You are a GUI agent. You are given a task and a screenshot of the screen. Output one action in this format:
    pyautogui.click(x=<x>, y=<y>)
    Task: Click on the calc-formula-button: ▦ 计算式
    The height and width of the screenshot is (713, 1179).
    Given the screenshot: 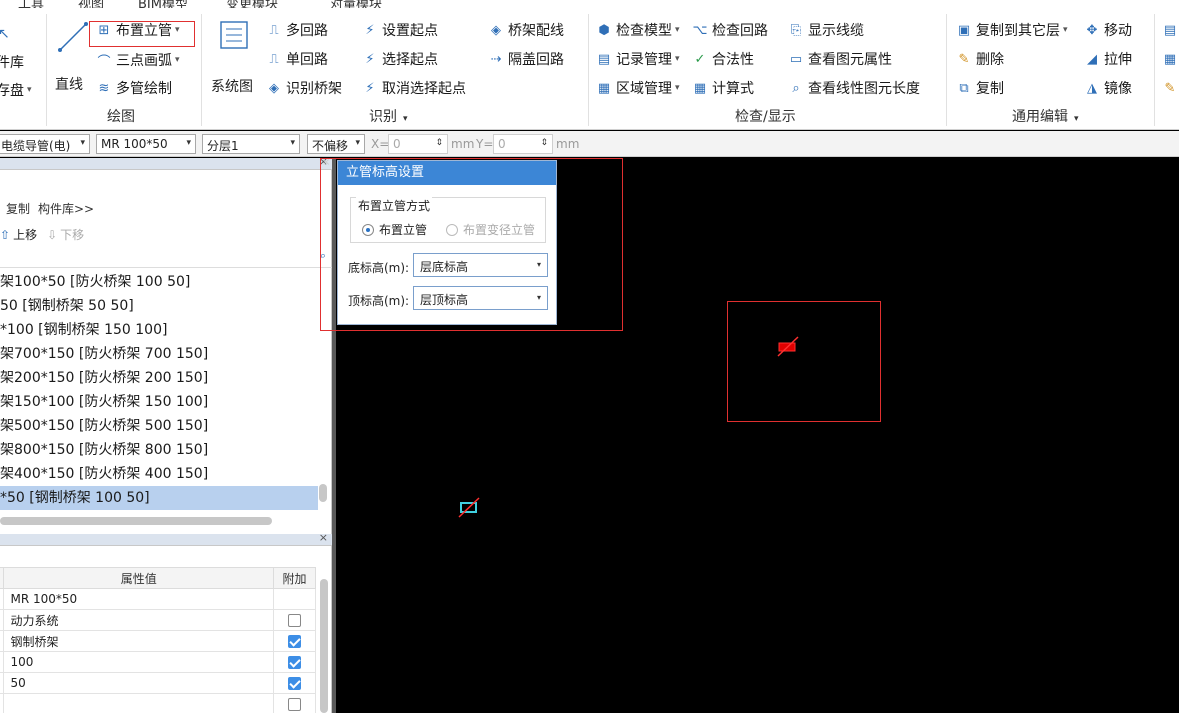 What is the action you would take?
    pyautogui.click(x=723, y=88)
    